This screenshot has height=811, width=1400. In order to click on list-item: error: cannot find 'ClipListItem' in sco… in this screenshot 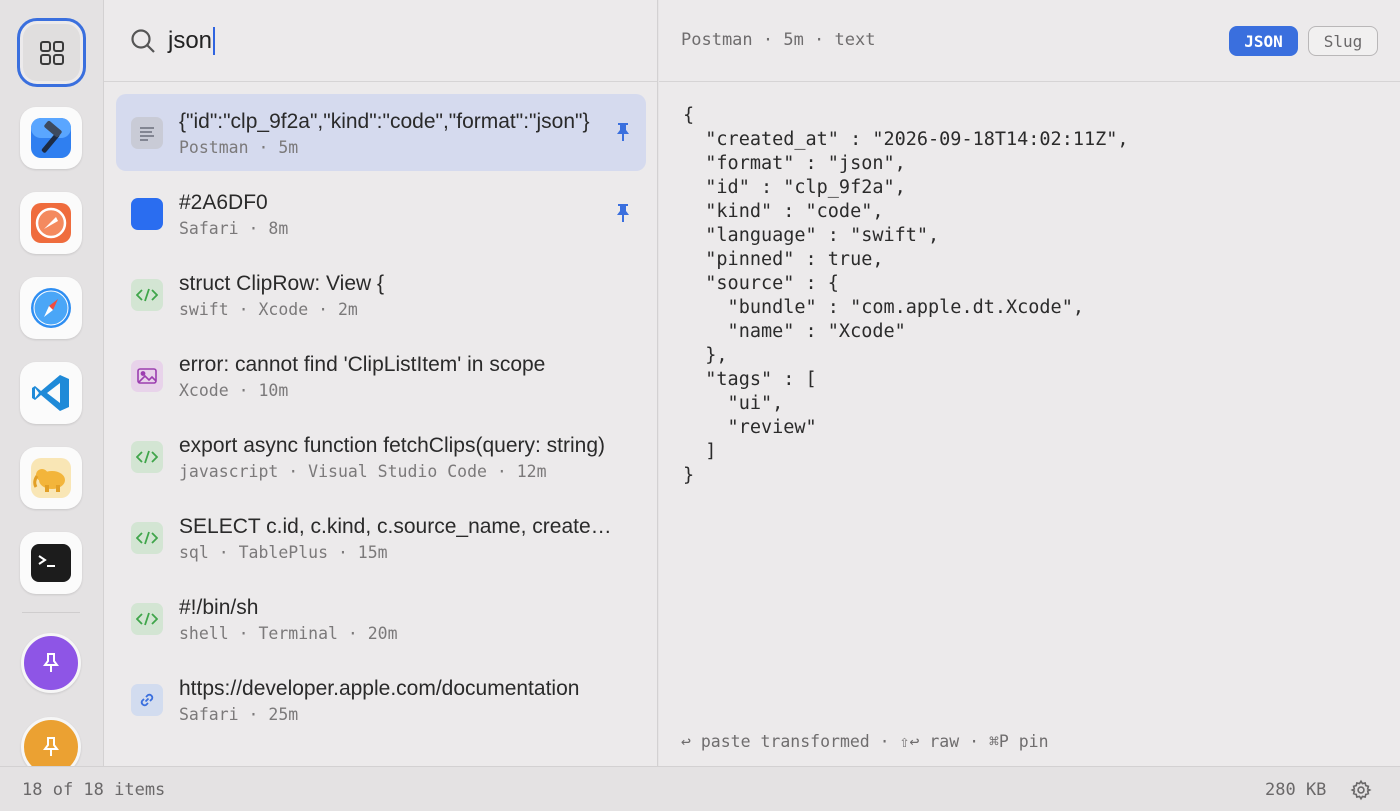, I will do `click(381, 375)`.